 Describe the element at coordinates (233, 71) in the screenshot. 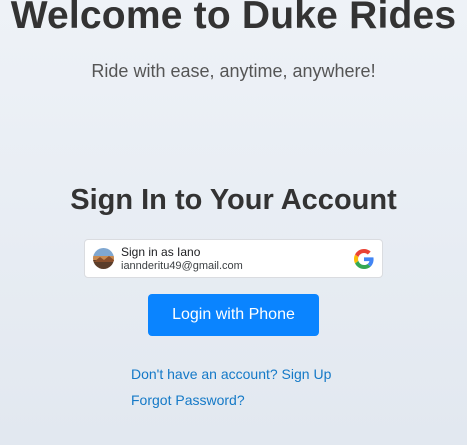

I see `page-subtitle: Ride with ease, anytime, anywhere!` at that location.